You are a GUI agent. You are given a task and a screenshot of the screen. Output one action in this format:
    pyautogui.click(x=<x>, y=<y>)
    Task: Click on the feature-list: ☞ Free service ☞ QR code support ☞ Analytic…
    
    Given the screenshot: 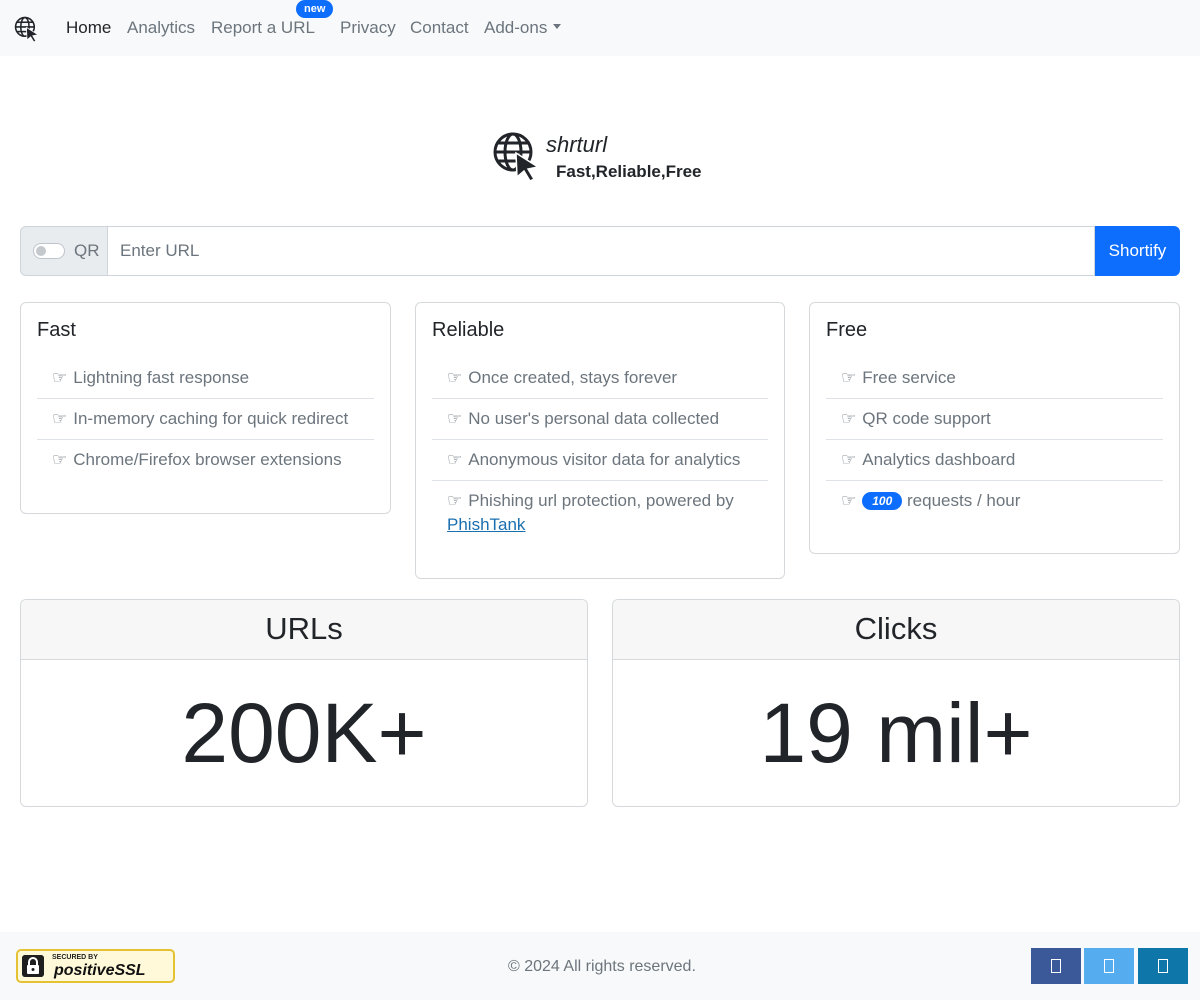 What is the action you would take?
    pyautogui.click(x=994, y=439)
    